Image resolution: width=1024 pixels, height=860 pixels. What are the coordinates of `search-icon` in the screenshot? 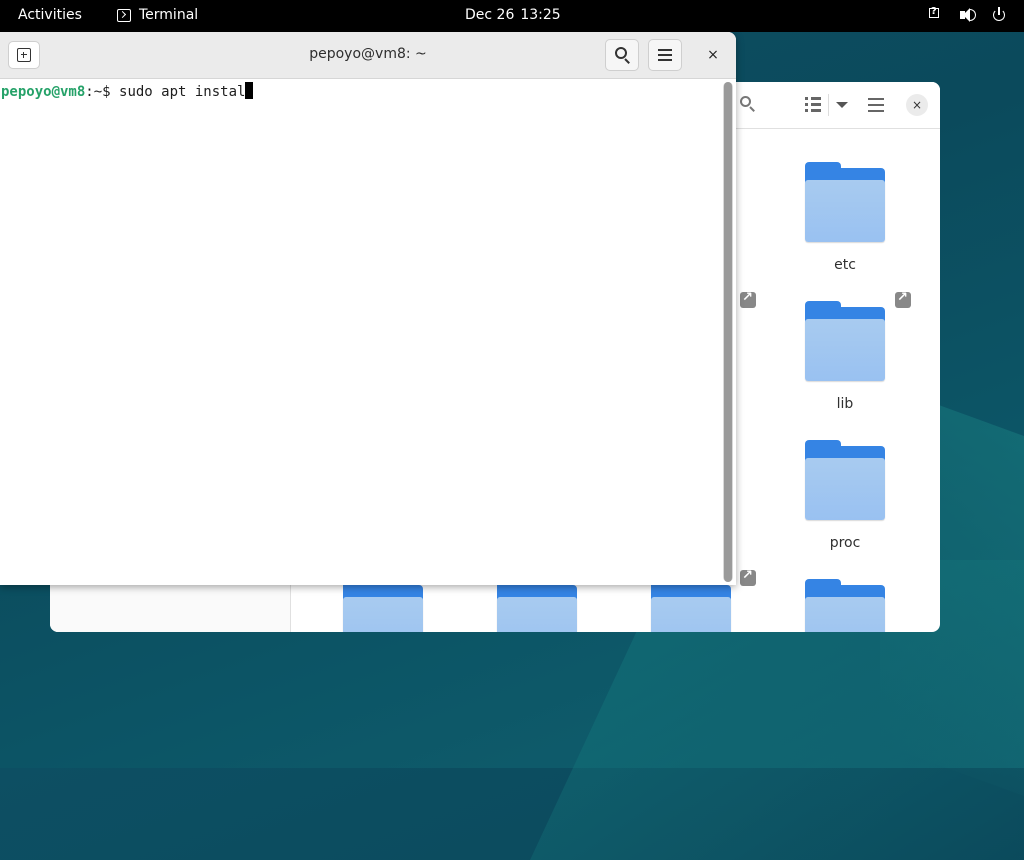 It's located at (749, 105).